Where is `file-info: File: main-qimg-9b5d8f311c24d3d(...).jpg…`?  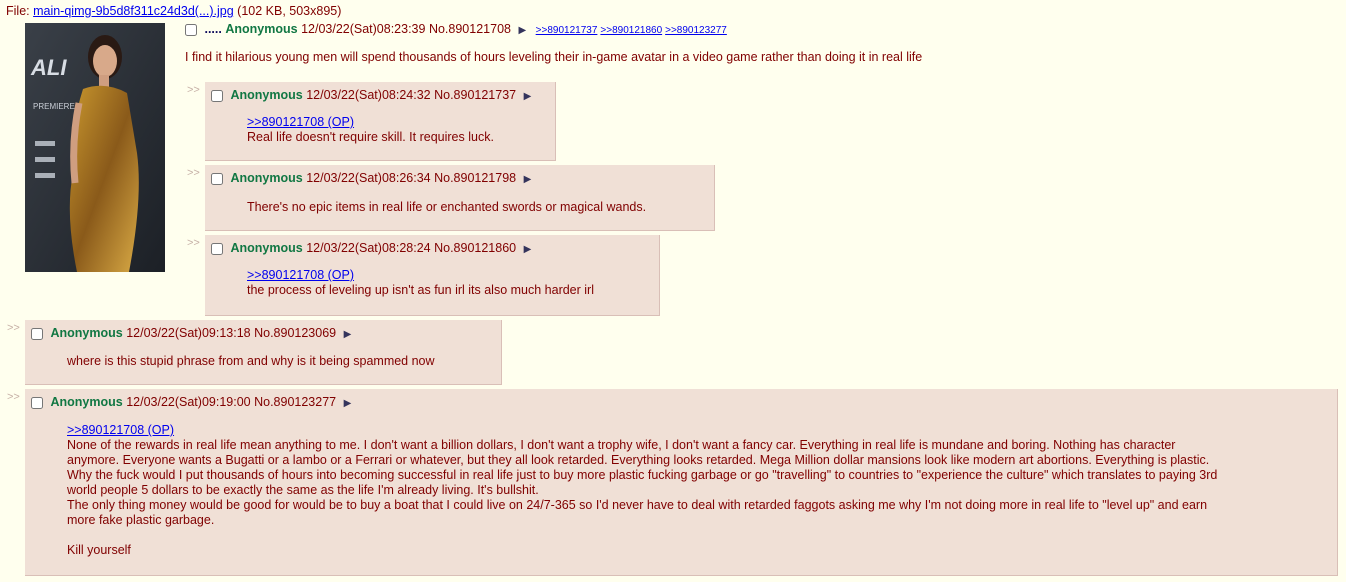 file-info: File: main-qimg-9b5d8f311c24d3d(...).jpg… is located at coordinates (173, 11).